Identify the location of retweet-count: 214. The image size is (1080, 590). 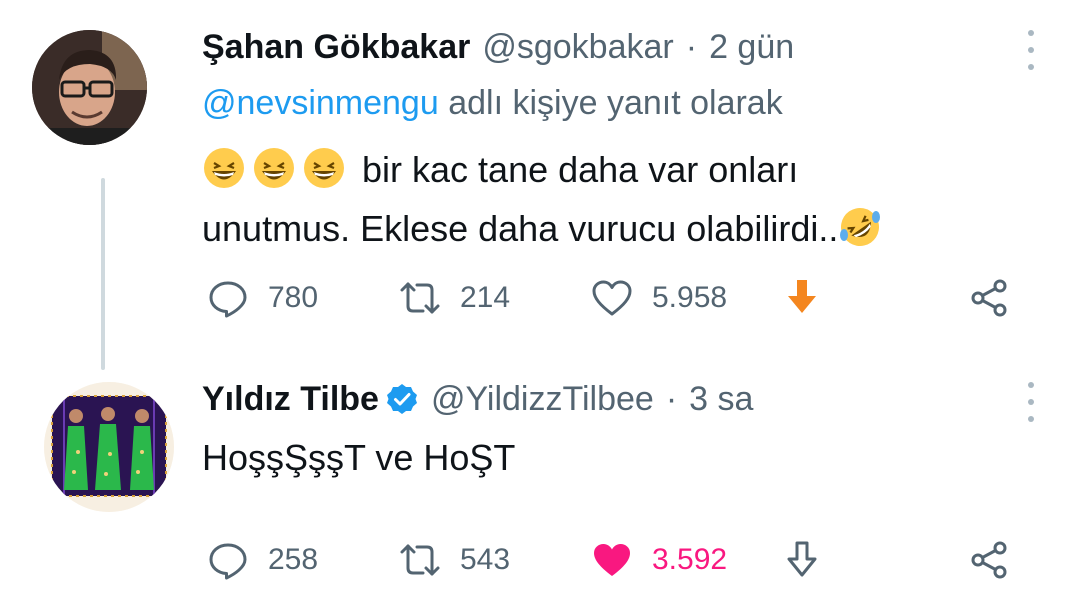
(485, 297).